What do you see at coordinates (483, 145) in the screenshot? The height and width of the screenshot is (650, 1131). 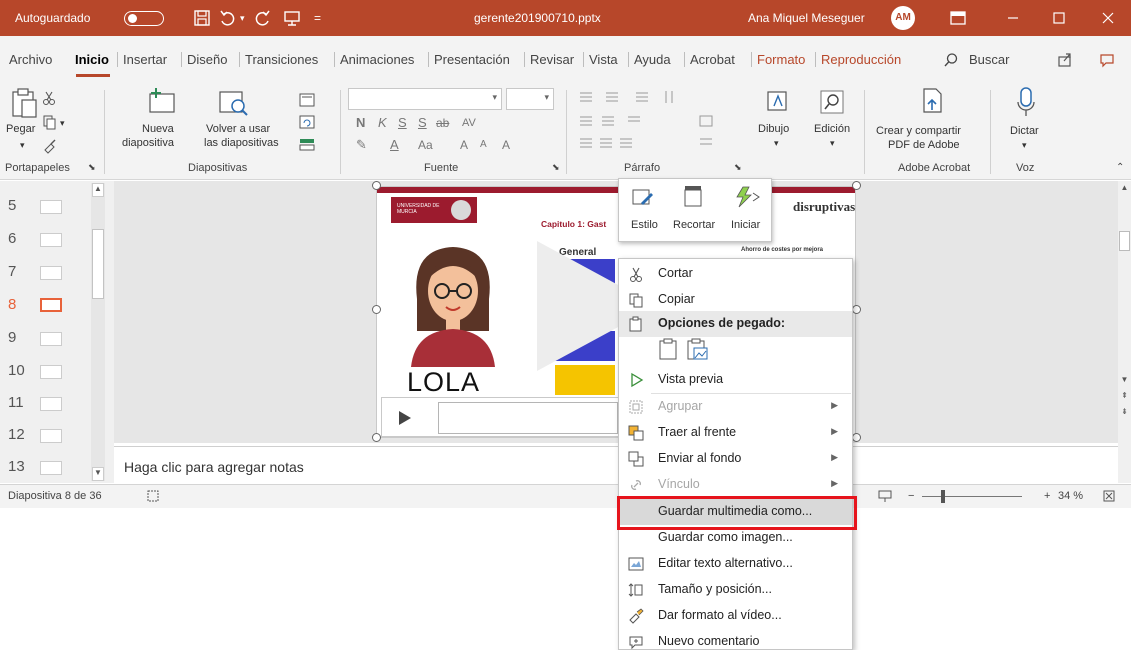 I see `shrink-font-icon: A` at bounding box center [483, 145].